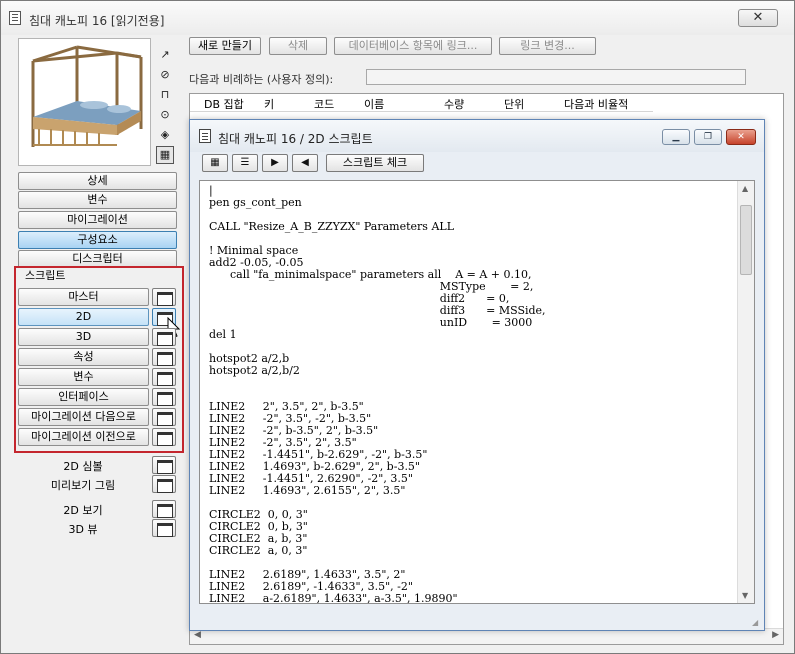  Describe the element at coordinates (83, 485) in the screenshot. I see `preview-picture-label: 미리보기 그림` at that location.